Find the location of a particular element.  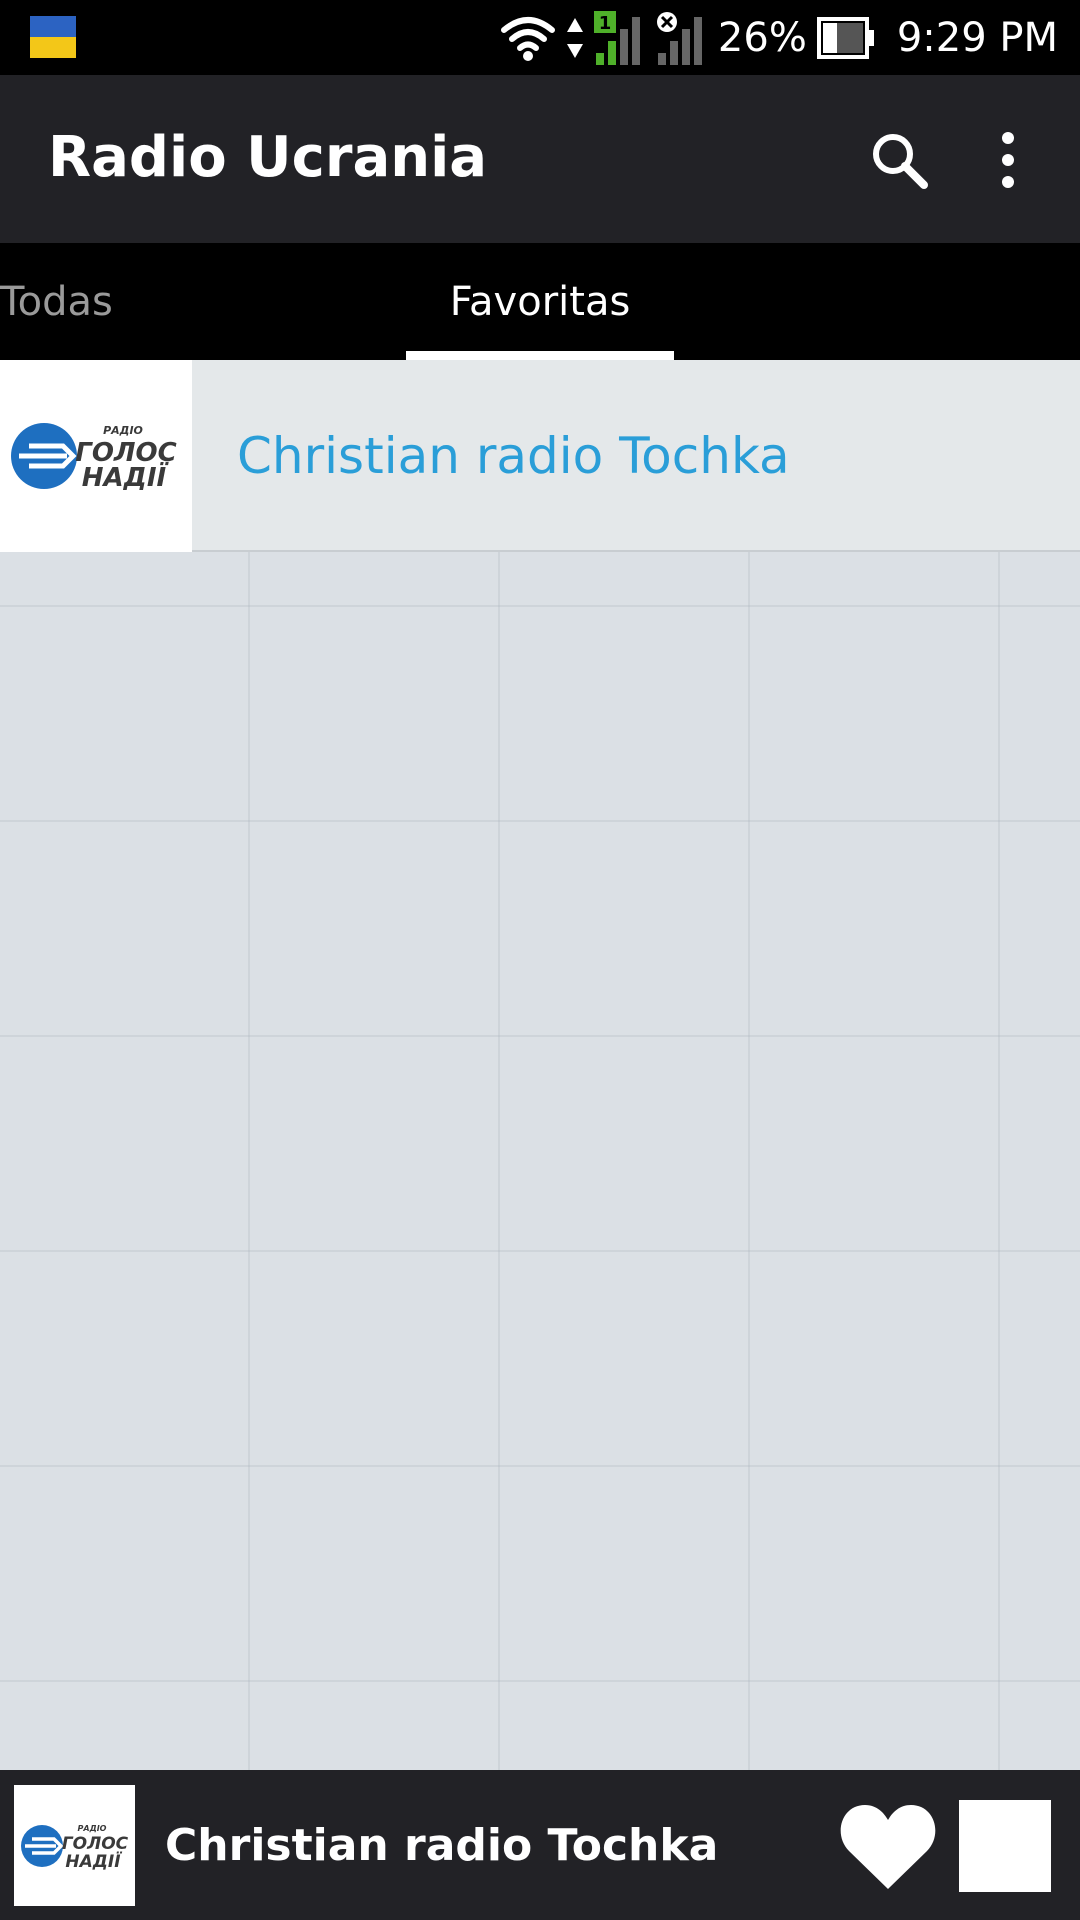

battery-percent: 26% is located at coordinates (762, 37).